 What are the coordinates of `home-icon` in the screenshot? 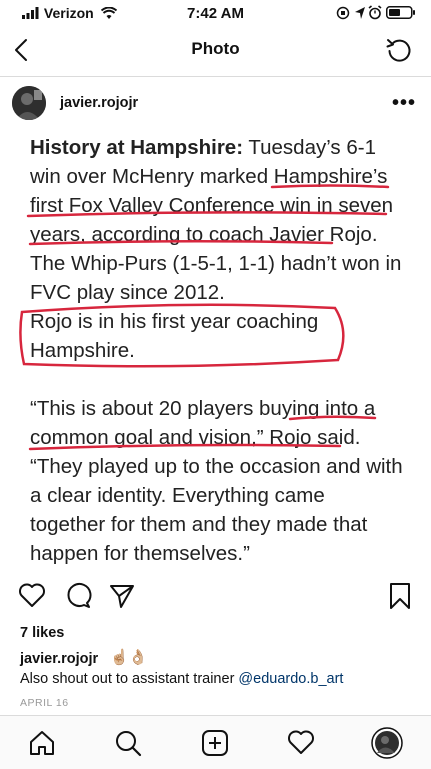 It's located at (42, 746).